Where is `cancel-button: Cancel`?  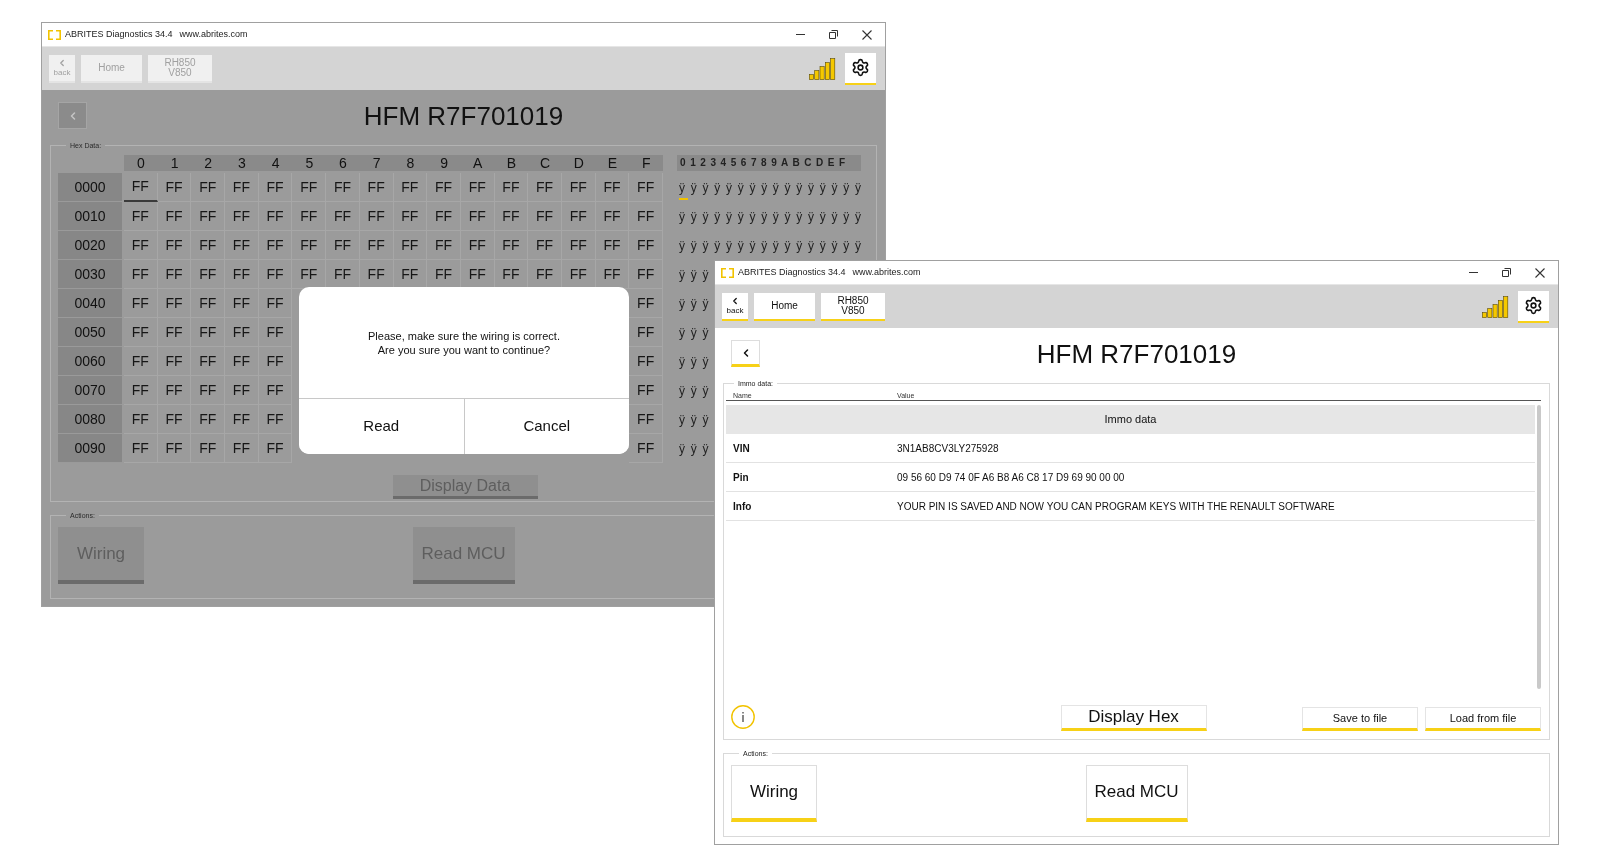 cancel-button: Cancel is located at coordinates (546, 426).